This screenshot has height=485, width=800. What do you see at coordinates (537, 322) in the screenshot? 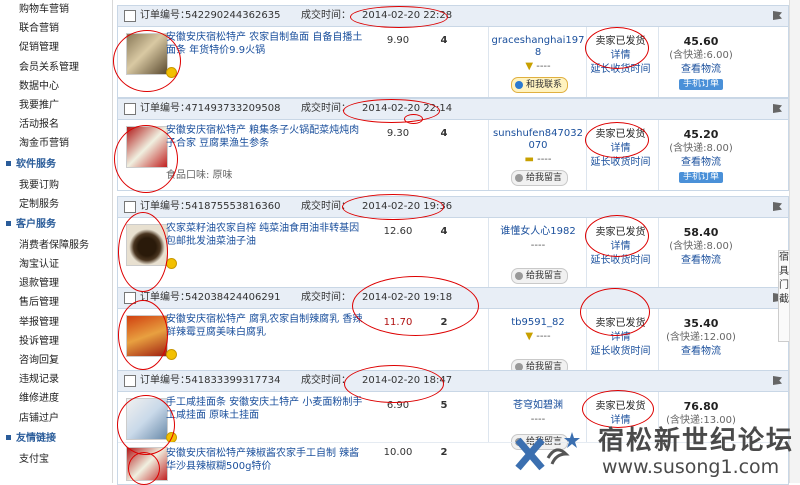
I see `buyer-link: tb9591_82` at bounding box center [537, 322].